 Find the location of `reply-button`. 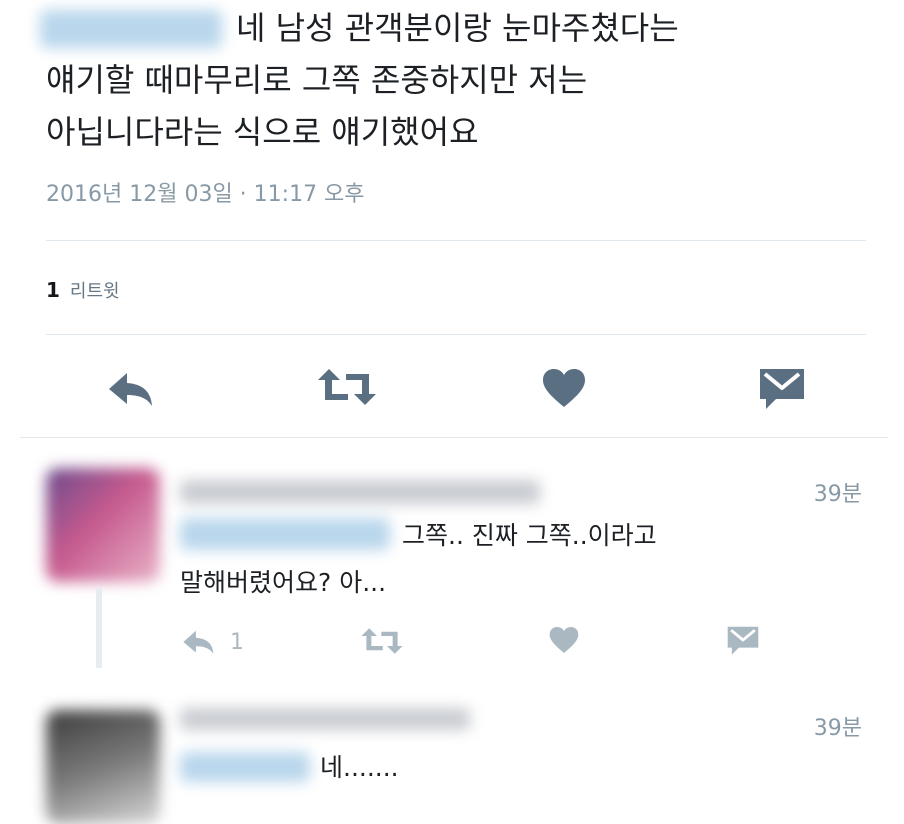

reply-button is located at coordinates (130, 389).